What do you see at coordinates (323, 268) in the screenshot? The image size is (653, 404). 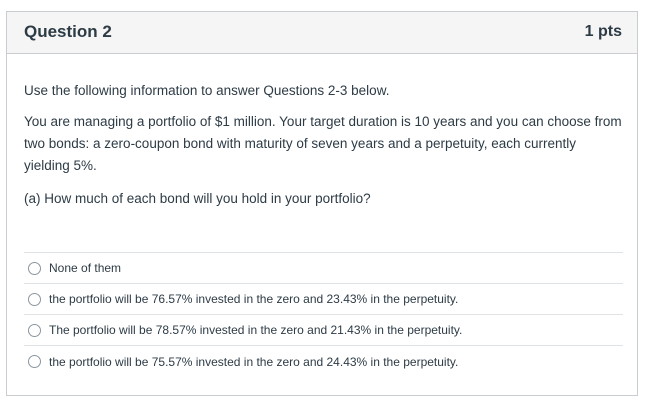 I see `answer-option-1: None of them` at bounding box center [323, 268].